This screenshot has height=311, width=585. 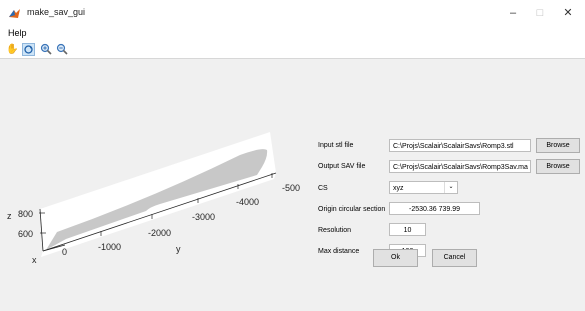 I want to click on x-axis-label: x, so click(x=34, y=260).